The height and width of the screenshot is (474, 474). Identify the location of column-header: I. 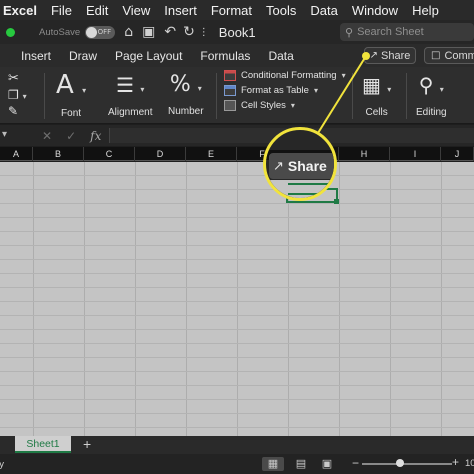
(415, 154).